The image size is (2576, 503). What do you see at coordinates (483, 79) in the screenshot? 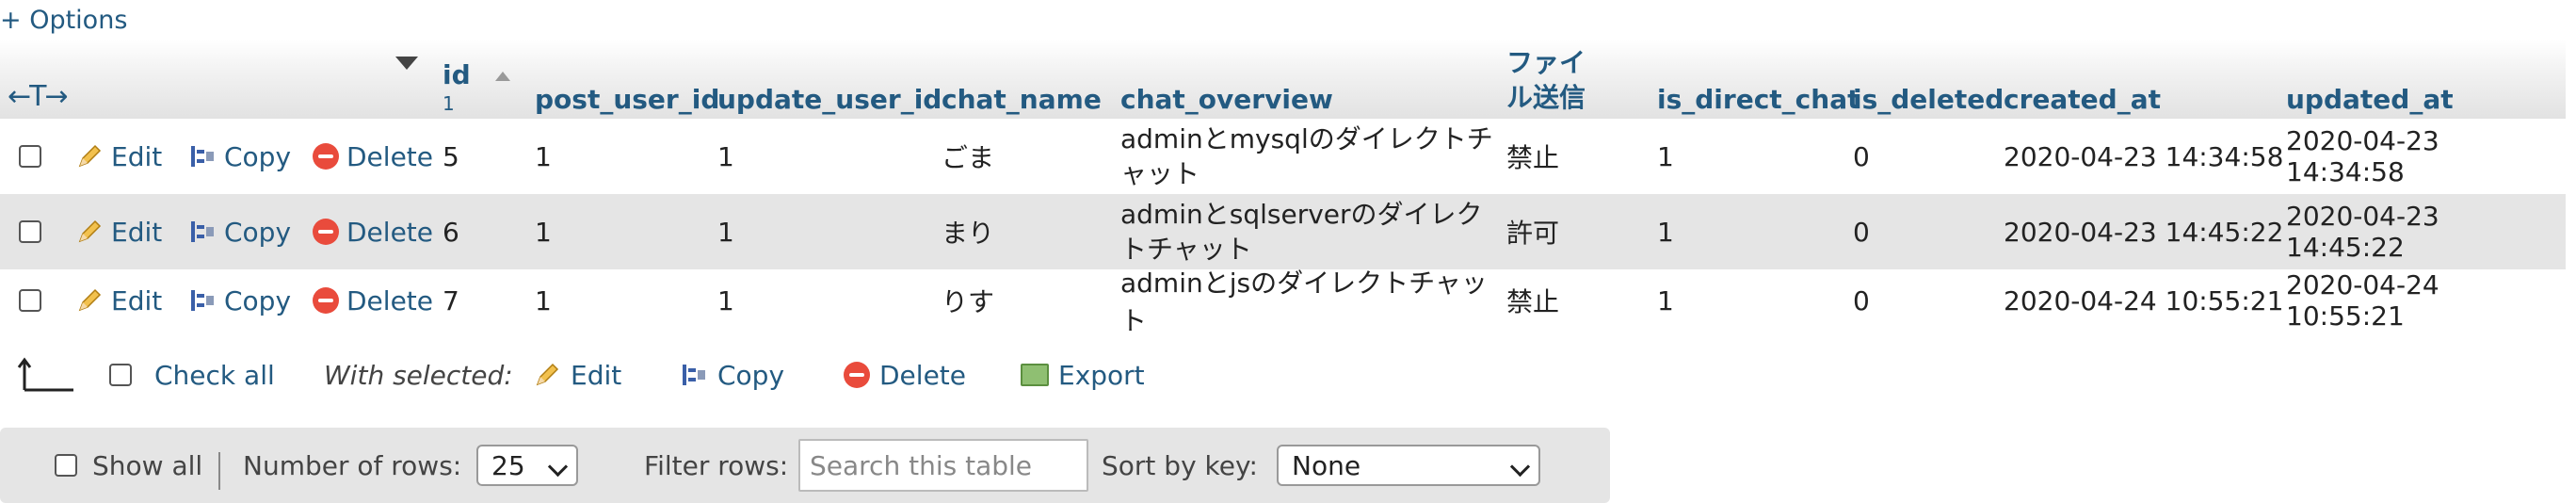
I see `column-header-id: id 1` at bounding box center [483, 79].